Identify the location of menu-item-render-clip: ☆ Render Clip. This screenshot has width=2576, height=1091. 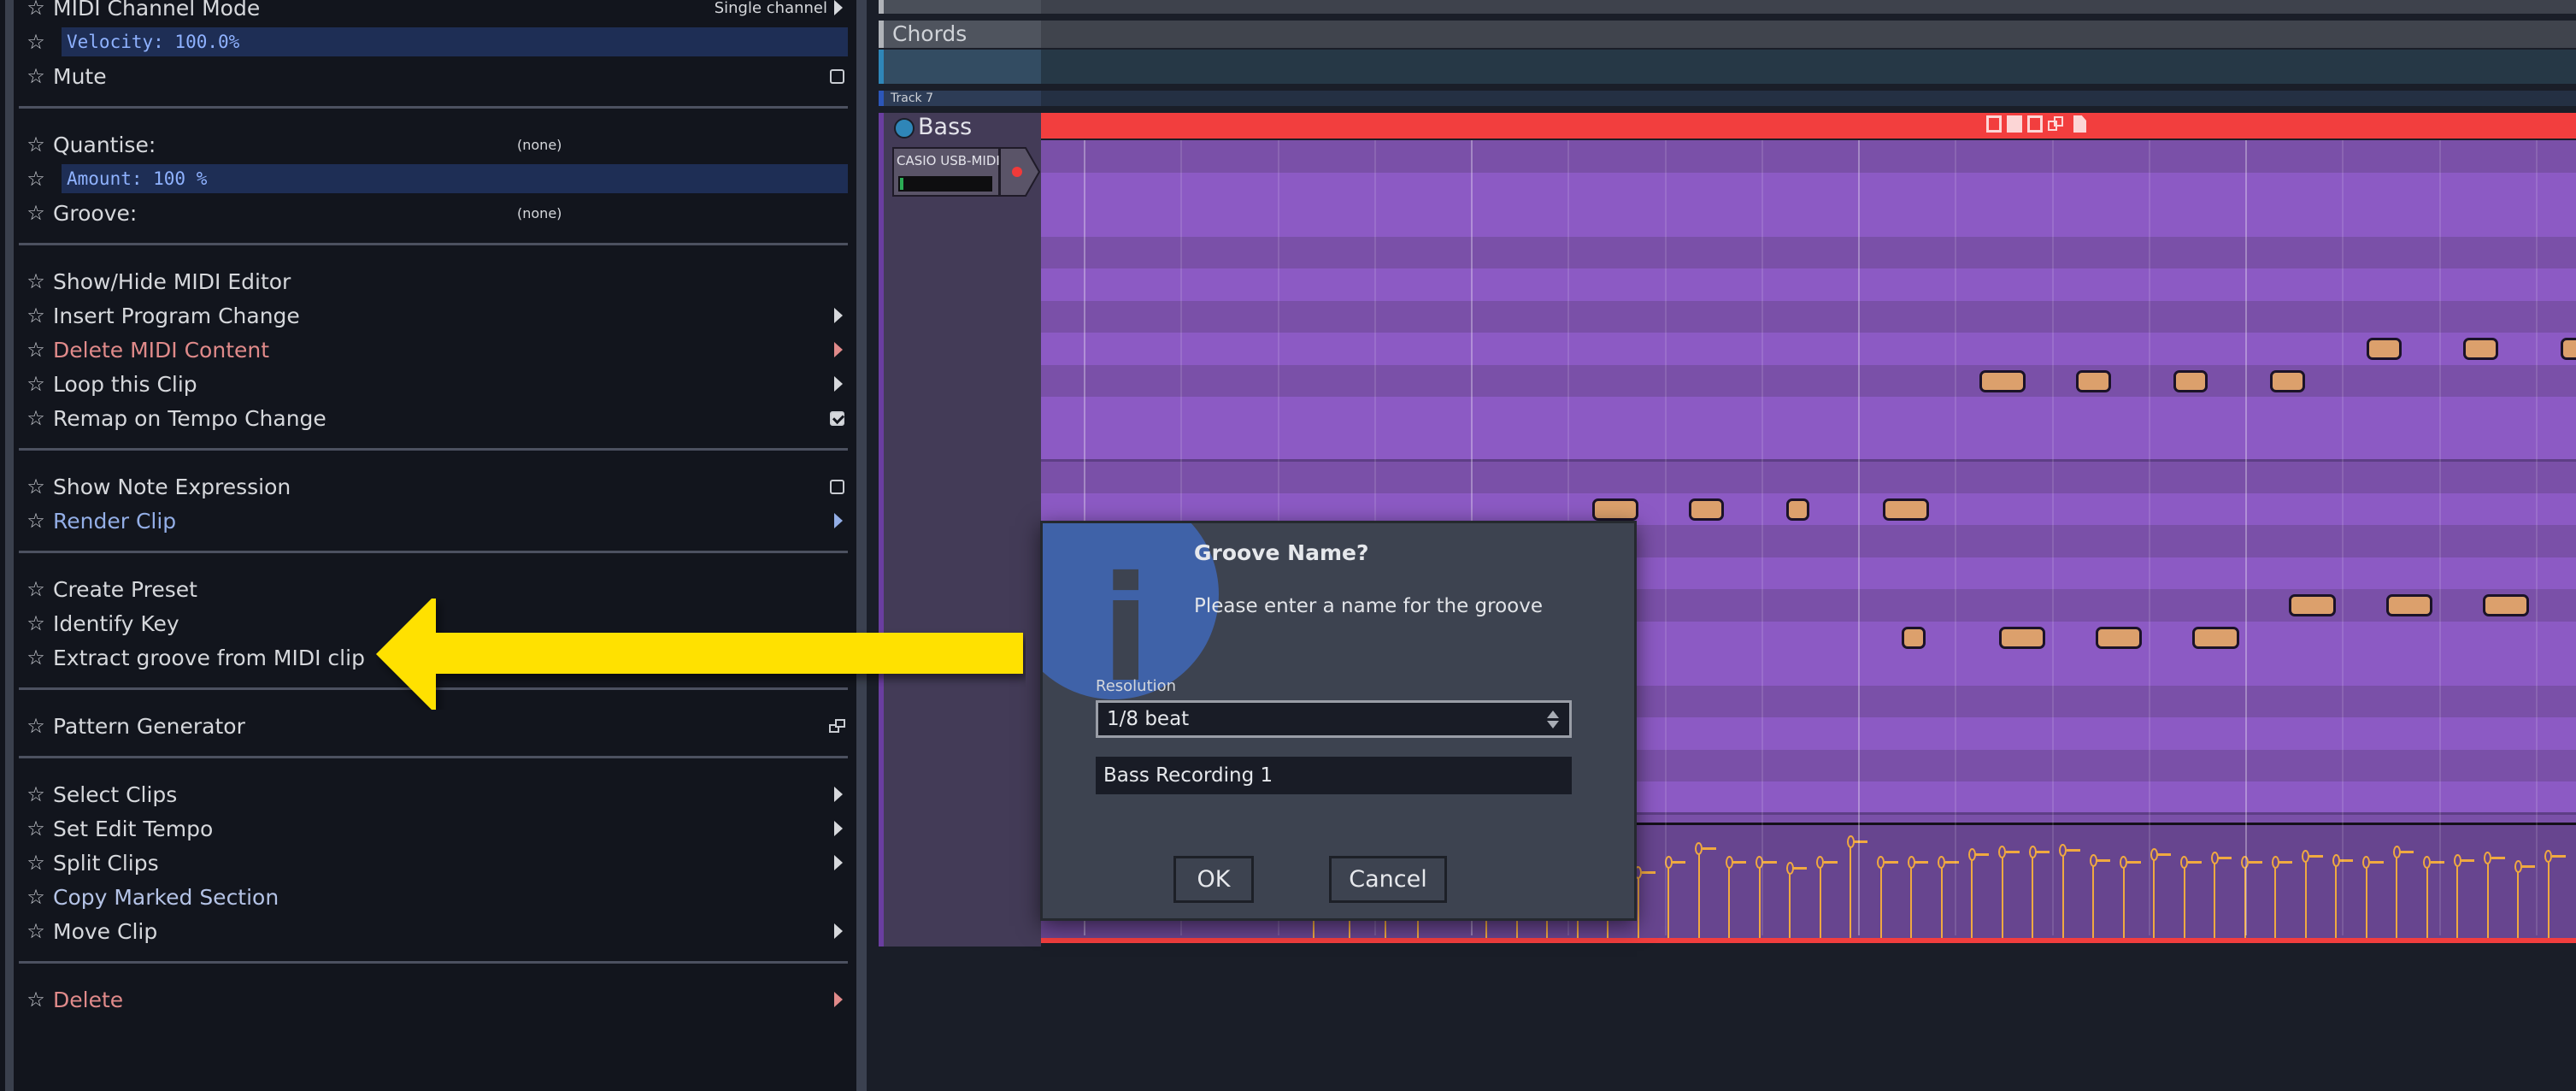
(433, 520).